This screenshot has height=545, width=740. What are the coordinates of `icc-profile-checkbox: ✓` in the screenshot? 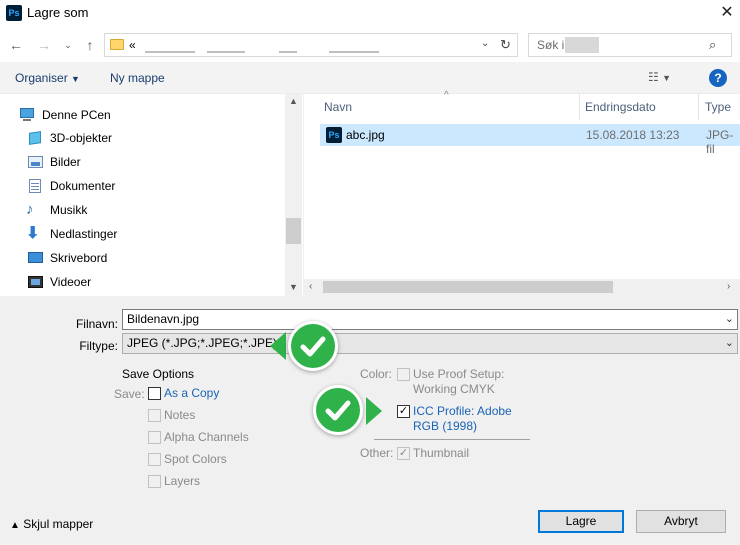 It's located at (403, 411).